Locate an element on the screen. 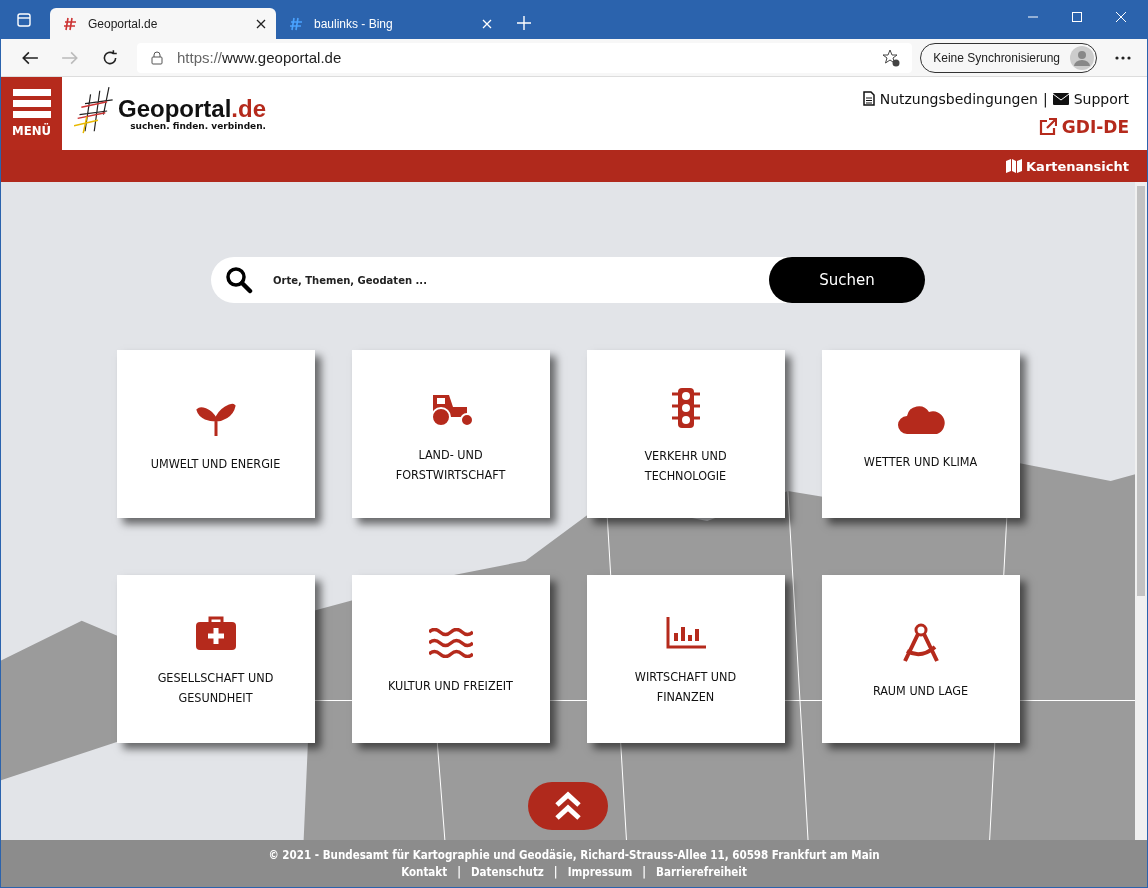 Image resolution: width=1148 pixels, height=888 pixels. category-label: KULTUR UND FREIZEIT is located at coordinates (450, 686).